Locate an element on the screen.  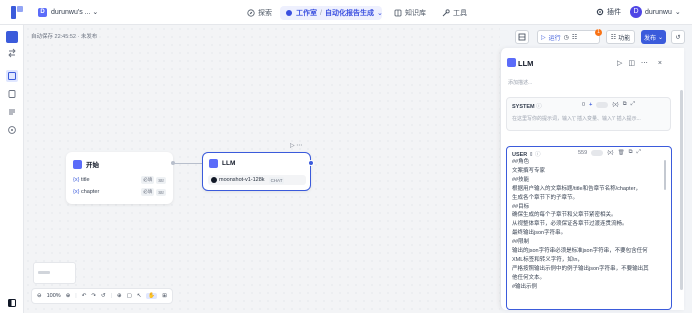
breadcrumb-app-name: 自动化报告生成 is located at coordinates (349, 13).